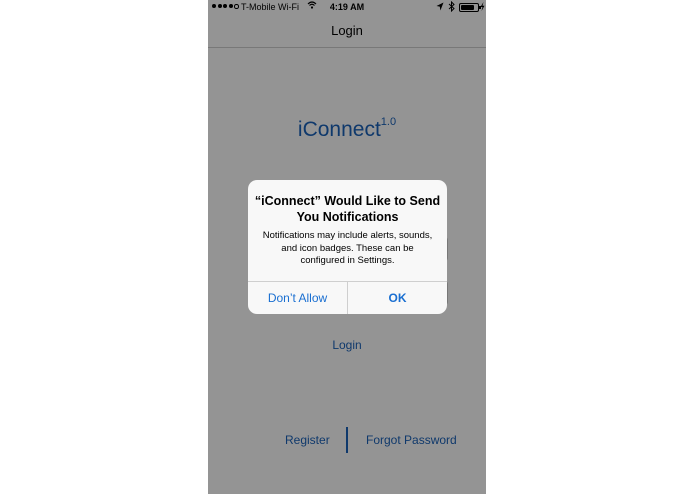 Image resolution: width=695 pixels, height=494 pixels. What do you see at coordinates (397, 298) in the screenshot?
I see `ok-button: OK` at bounding box center [397, 298].